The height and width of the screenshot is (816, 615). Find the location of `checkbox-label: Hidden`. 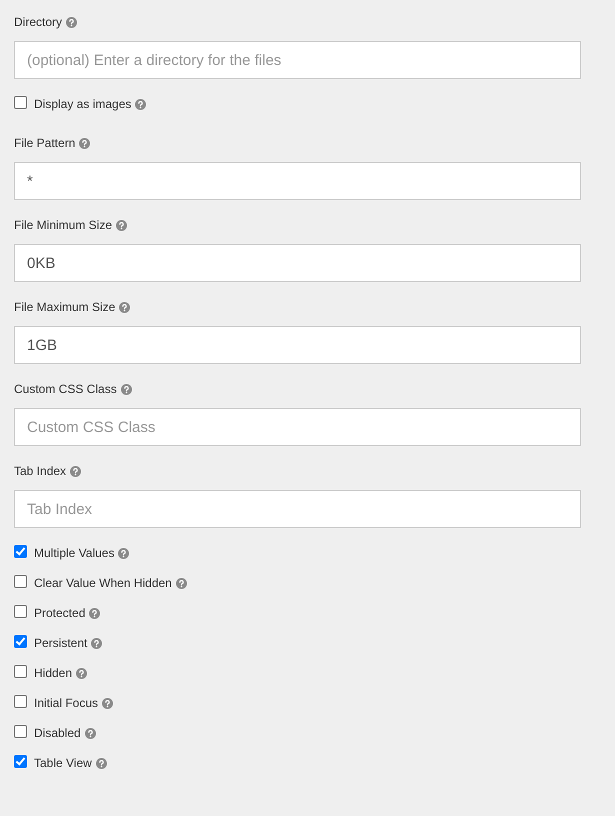

checkbox-label: Hidden is located at coordinates (53, 673).